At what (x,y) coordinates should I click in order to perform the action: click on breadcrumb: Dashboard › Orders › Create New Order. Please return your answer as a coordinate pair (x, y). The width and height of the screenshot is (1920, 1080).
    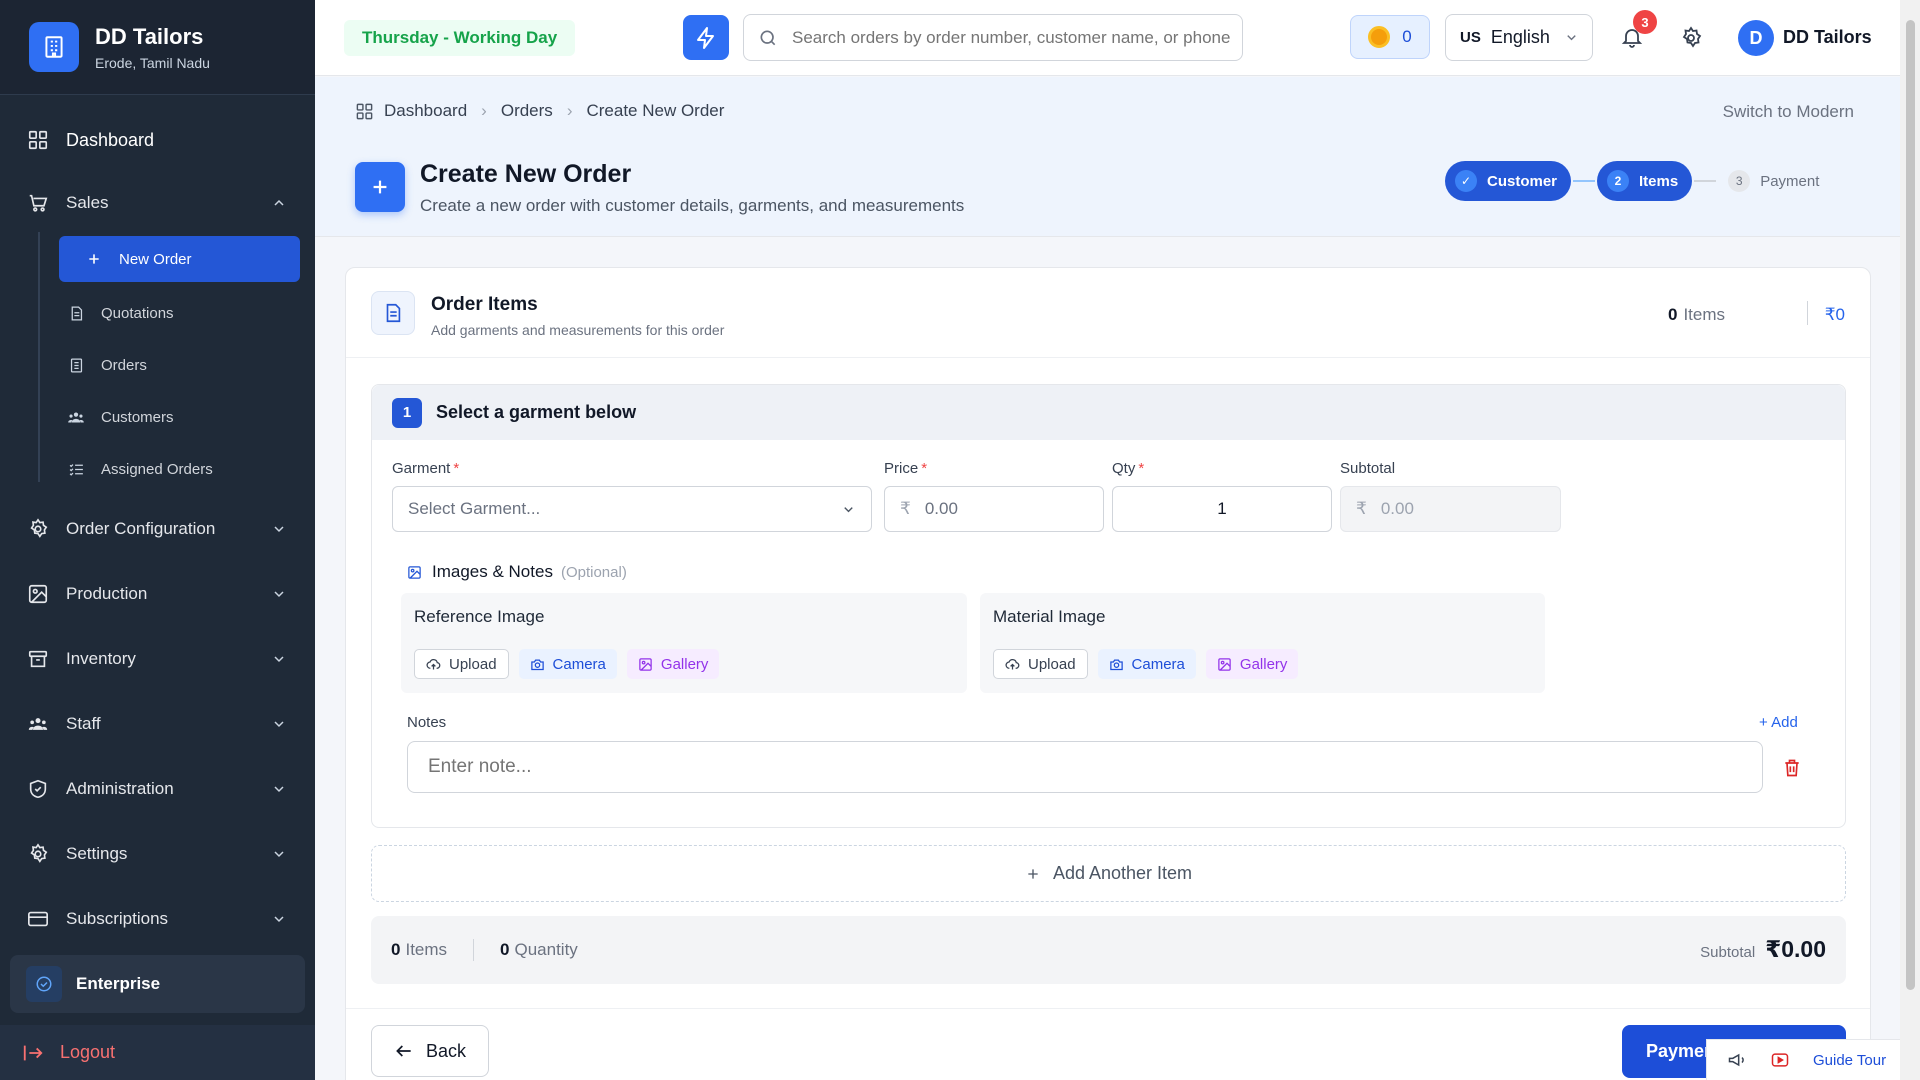
    Looking at the image, I should click on (539, 111).